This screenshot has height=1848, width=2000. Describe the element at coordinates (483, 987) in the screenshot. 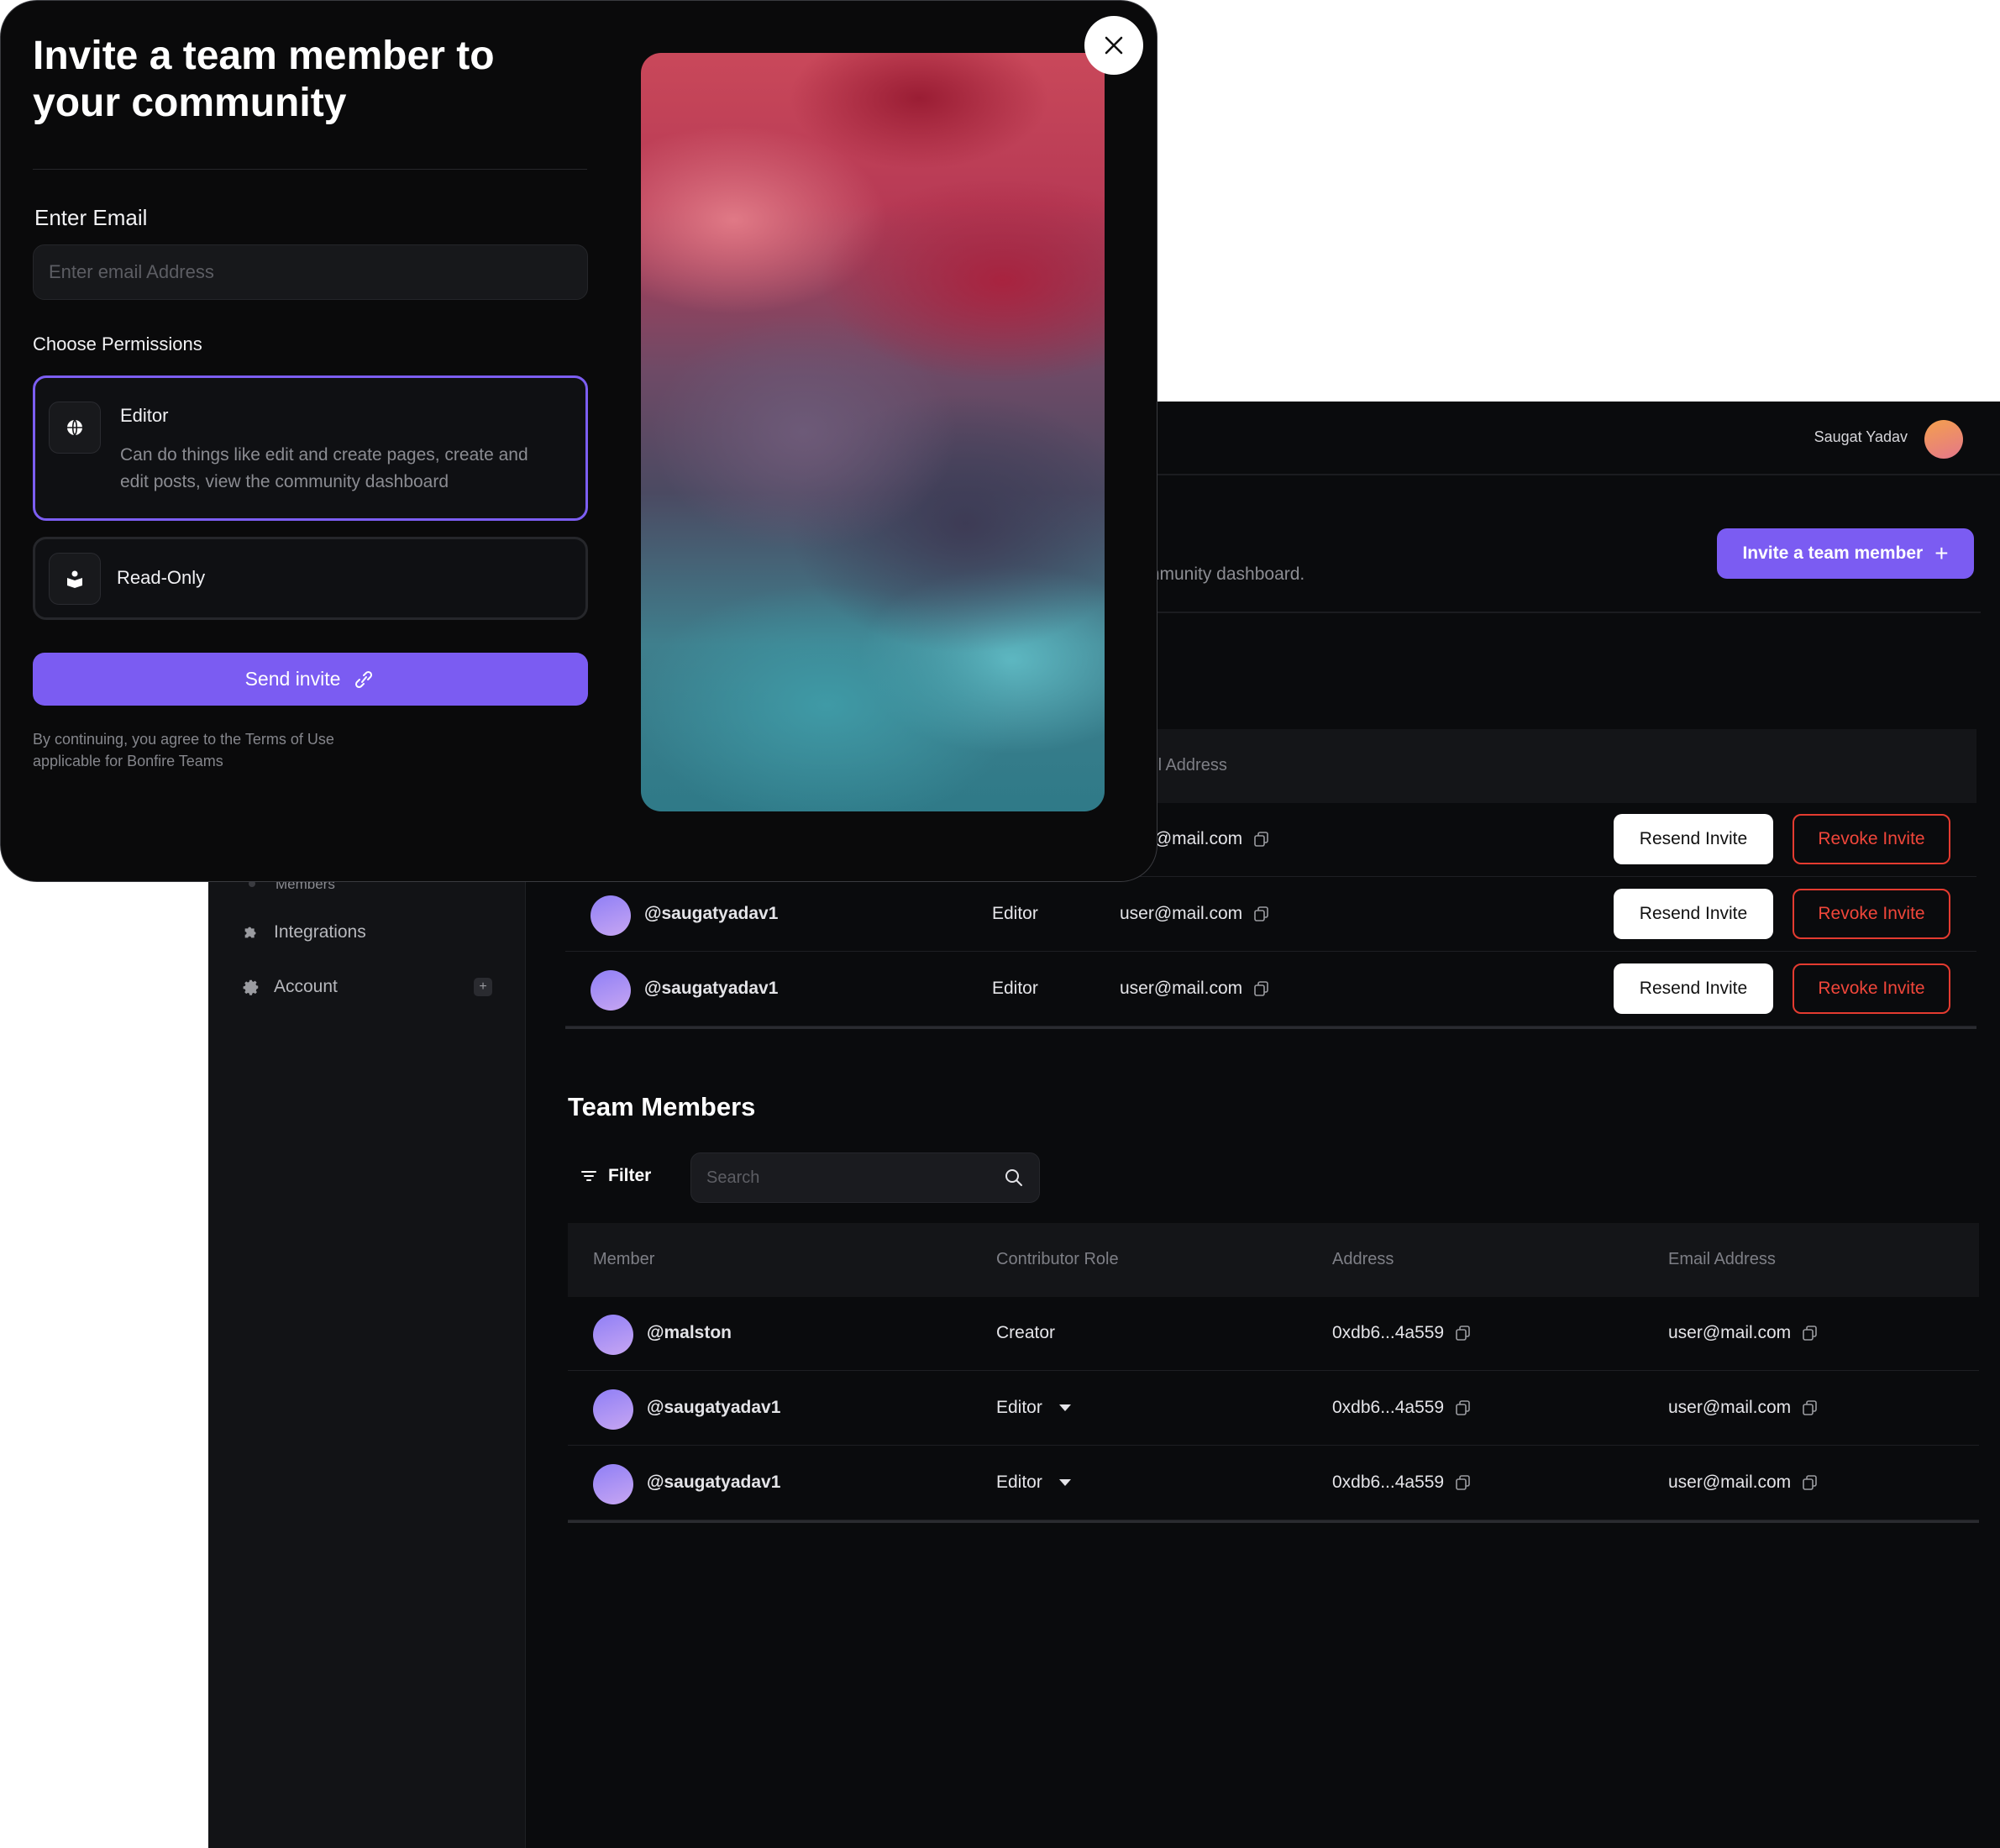

I see `account-add-button: +` at that location.